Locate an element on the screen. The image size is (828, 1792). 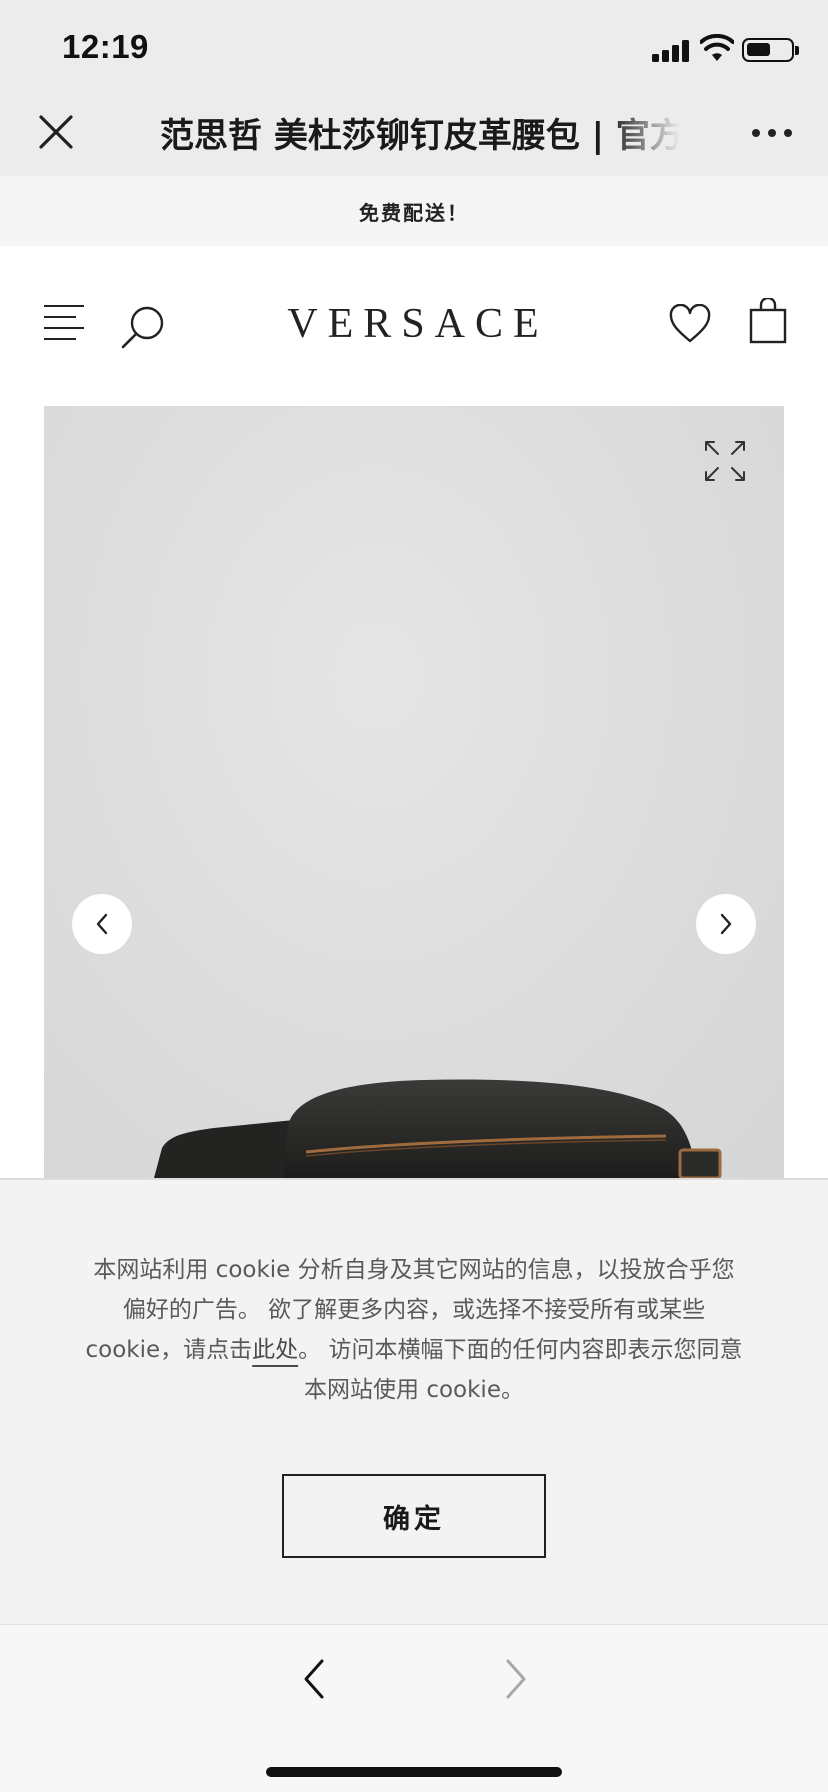
gallery-next-button is located at coordinates (726, 924).